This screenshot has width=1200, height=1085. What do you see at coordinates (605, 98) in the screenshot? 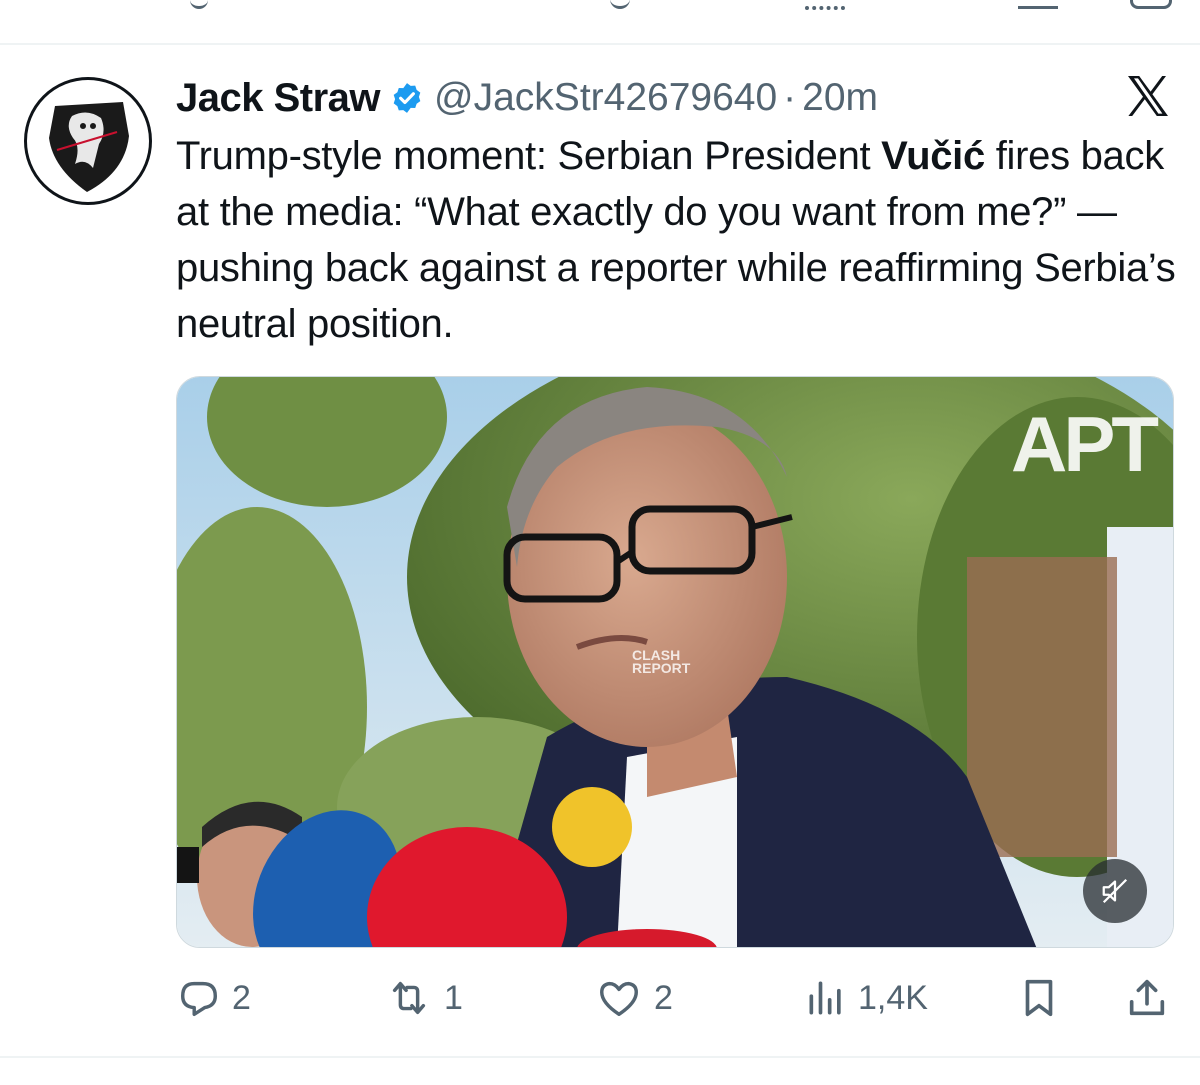
I see `author-handle: @JackStr42679640` at bounding box center [605, 98].